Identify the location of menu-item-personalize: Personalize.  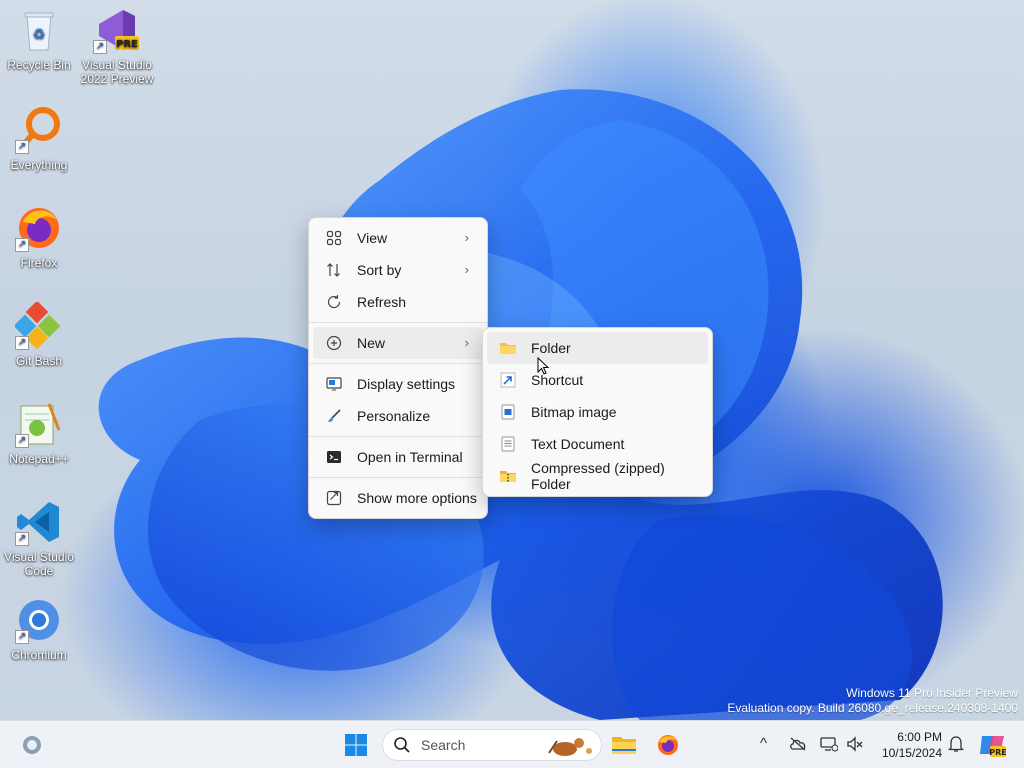
(398, 416).